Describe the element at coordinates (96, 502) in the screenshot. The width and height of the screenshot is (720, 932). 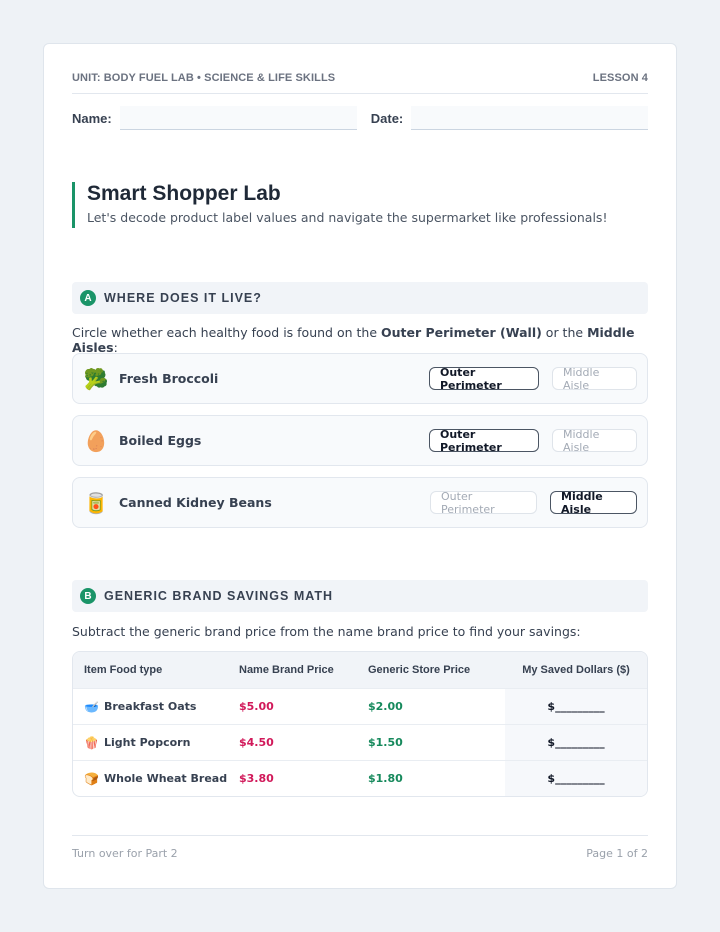
I see `can-icon: 🥫` at that location.